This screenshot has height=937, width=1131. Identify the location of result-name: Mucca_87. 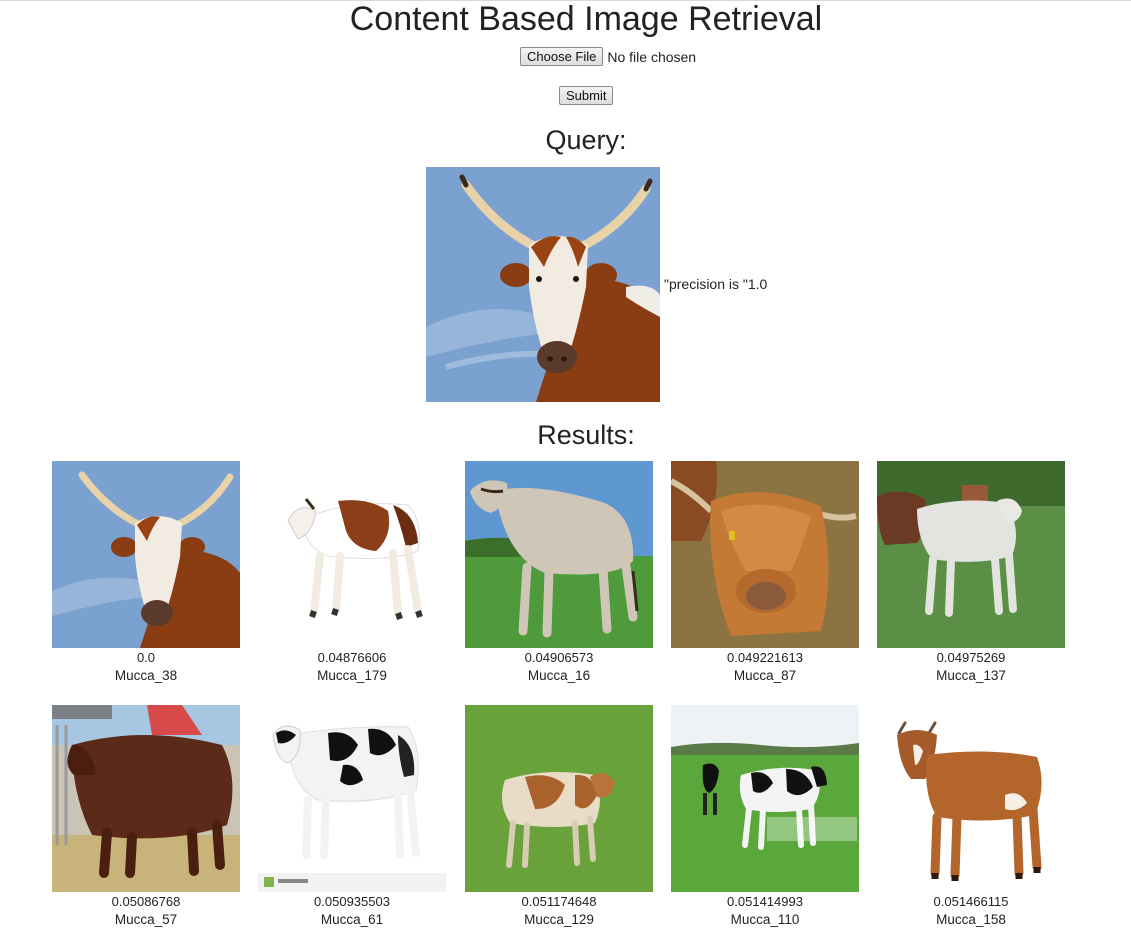
(765, 675).